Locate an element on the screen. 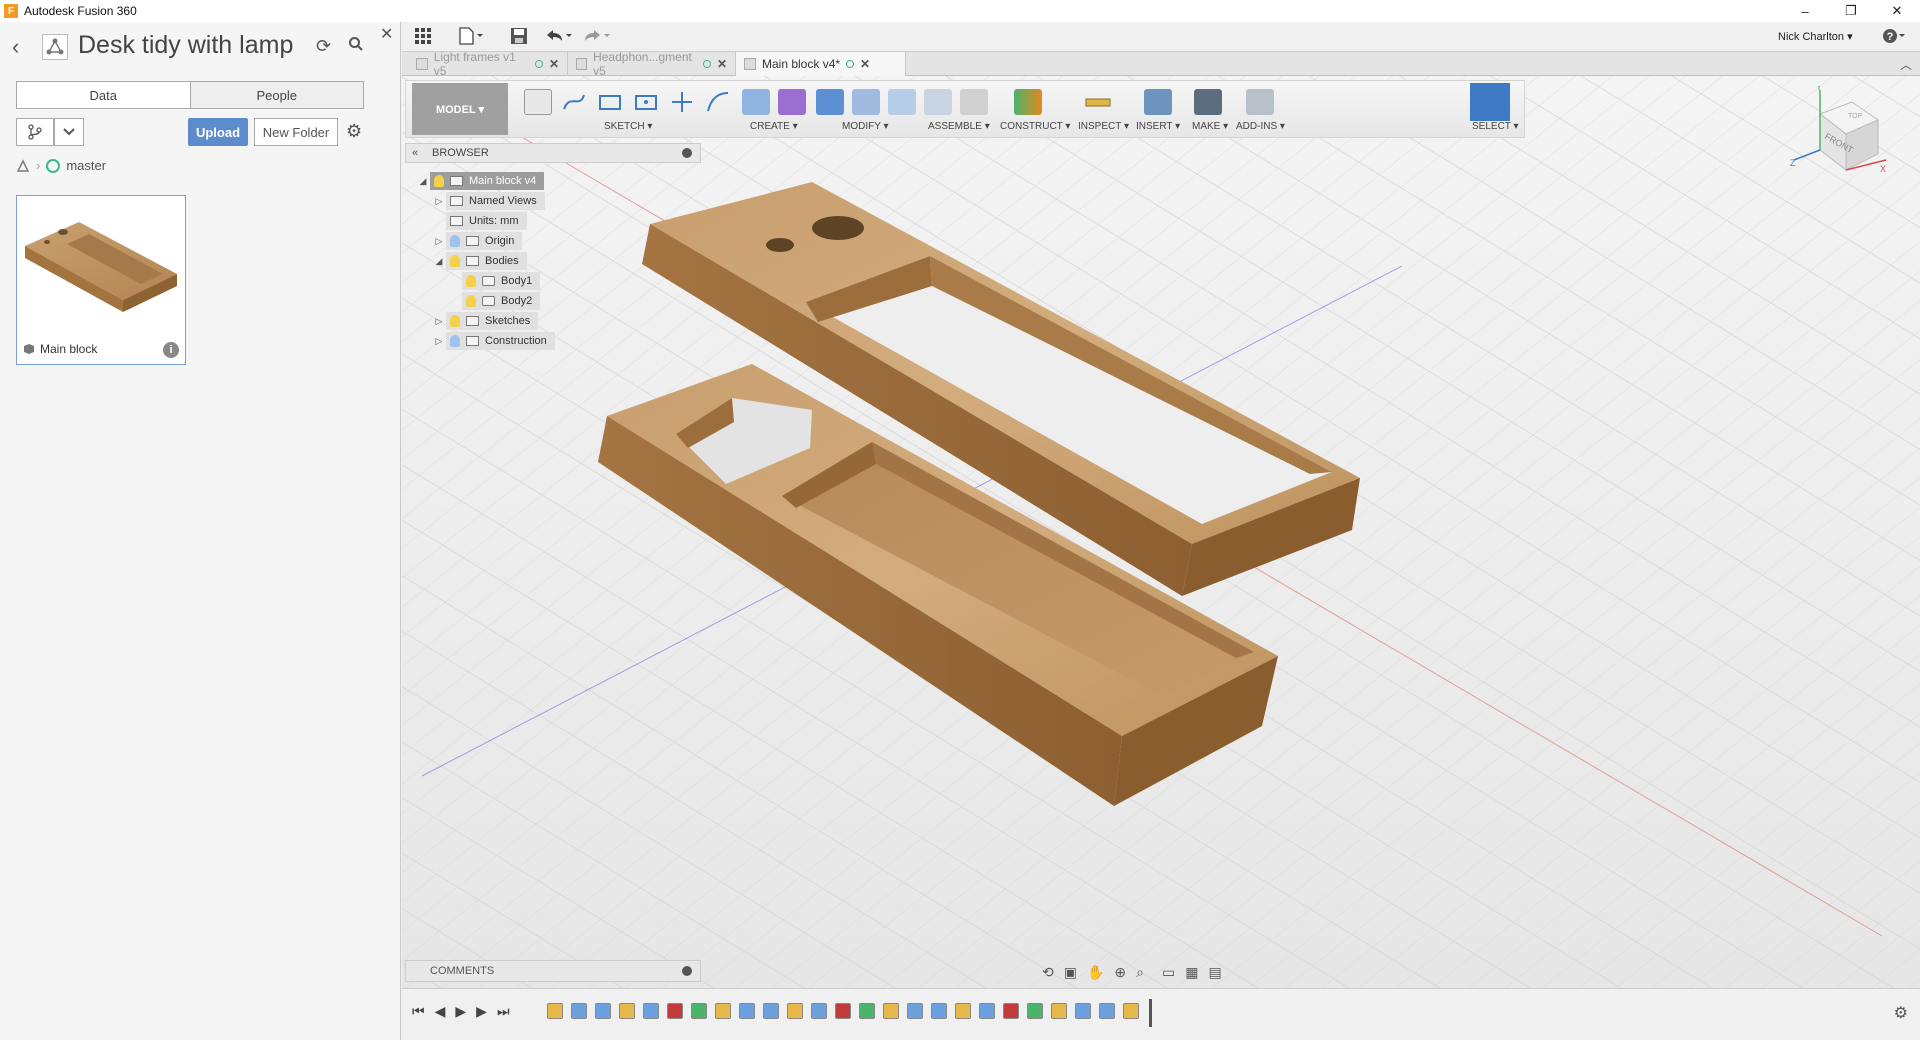 Image resolution: width=1920 pixels, height=1040 pixels. insert-menu: INSERT ▾ is located at coordinates (1158, 126).